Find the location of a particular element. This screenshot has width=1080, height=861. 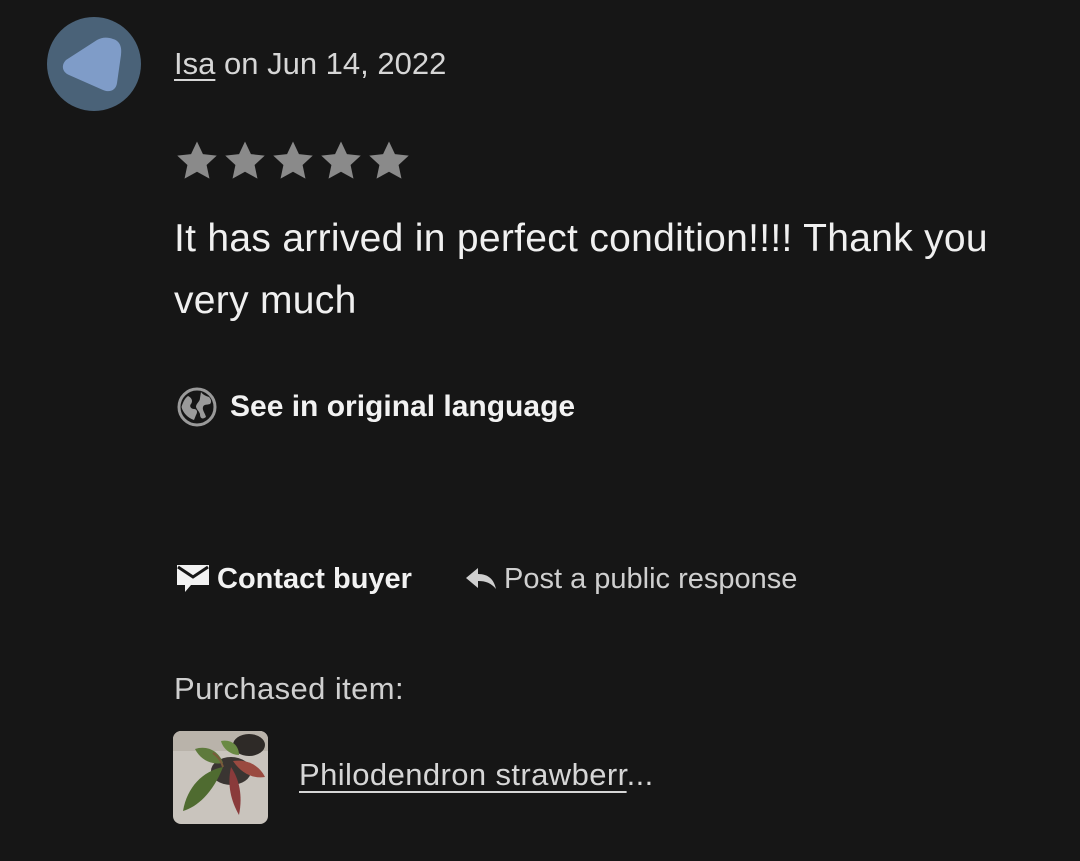

star-rating is located at coordinates (293, 161).